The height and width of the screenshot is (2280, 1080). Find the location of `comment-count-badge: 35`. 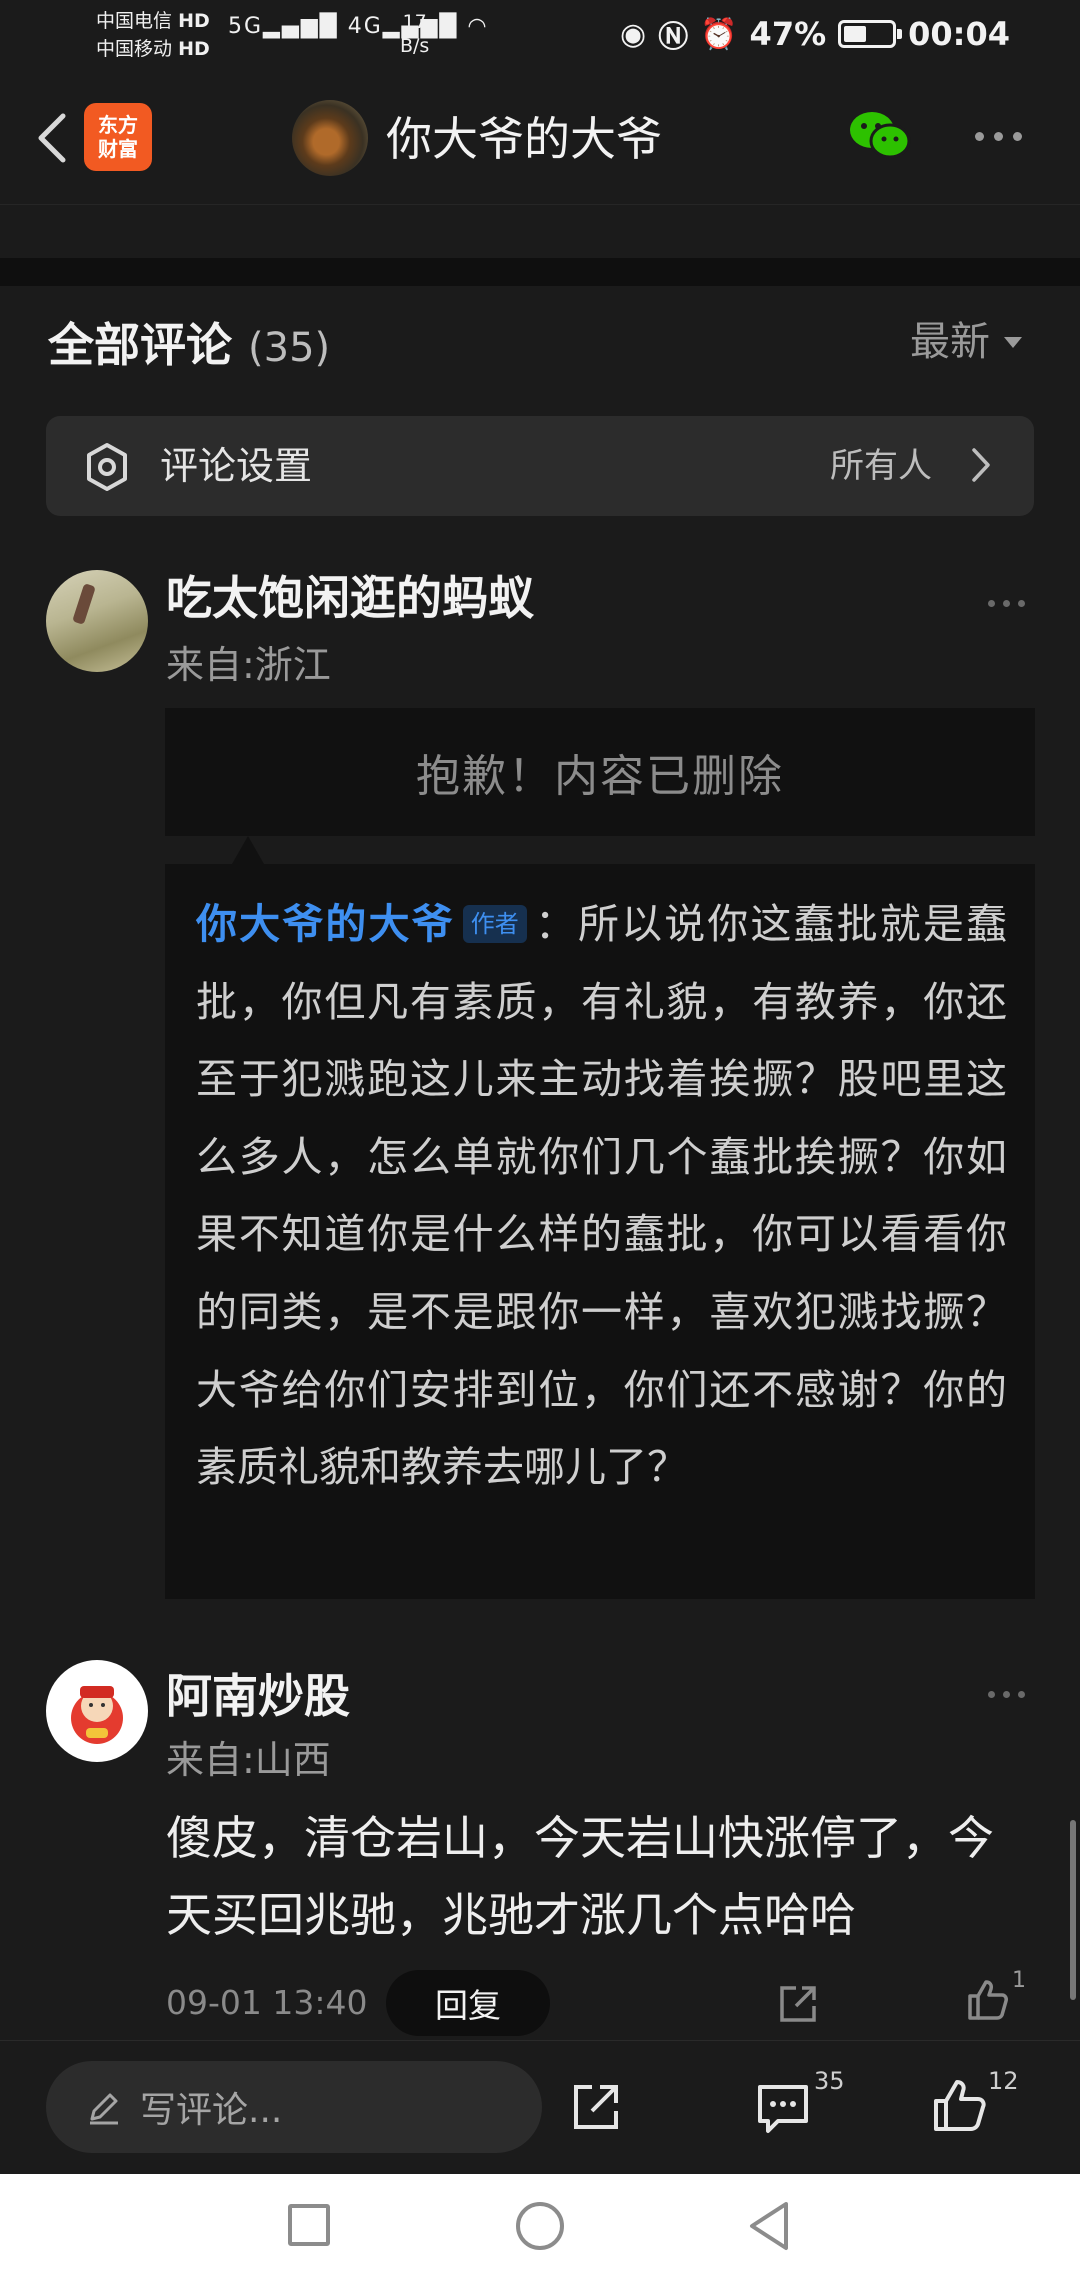

comment-count-badge: 35 is located at coordinates (829, 2081).